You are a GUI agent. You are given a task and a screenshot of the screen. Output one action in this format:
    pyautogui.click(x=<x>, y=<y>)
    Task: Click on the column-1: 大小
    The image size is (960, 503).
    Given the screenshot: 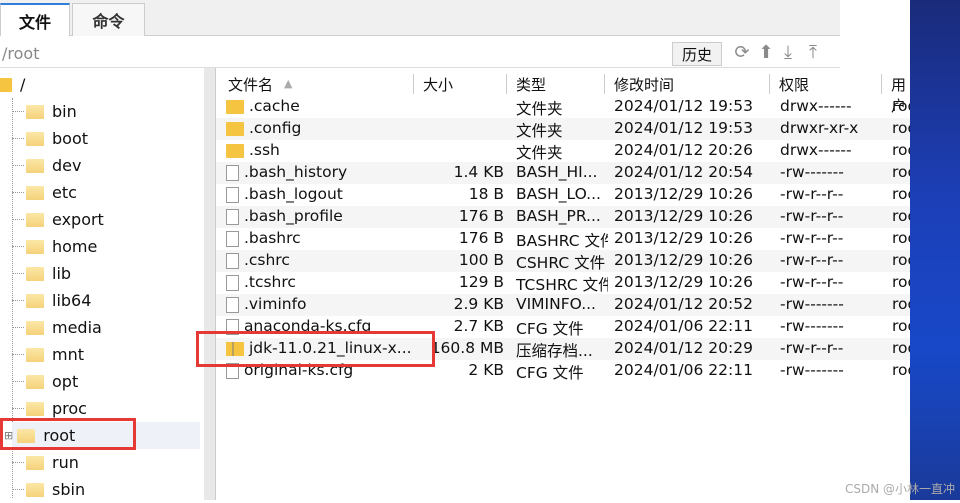 What is the action you would take?
    pyautogui.click(x=438, y=84)
    